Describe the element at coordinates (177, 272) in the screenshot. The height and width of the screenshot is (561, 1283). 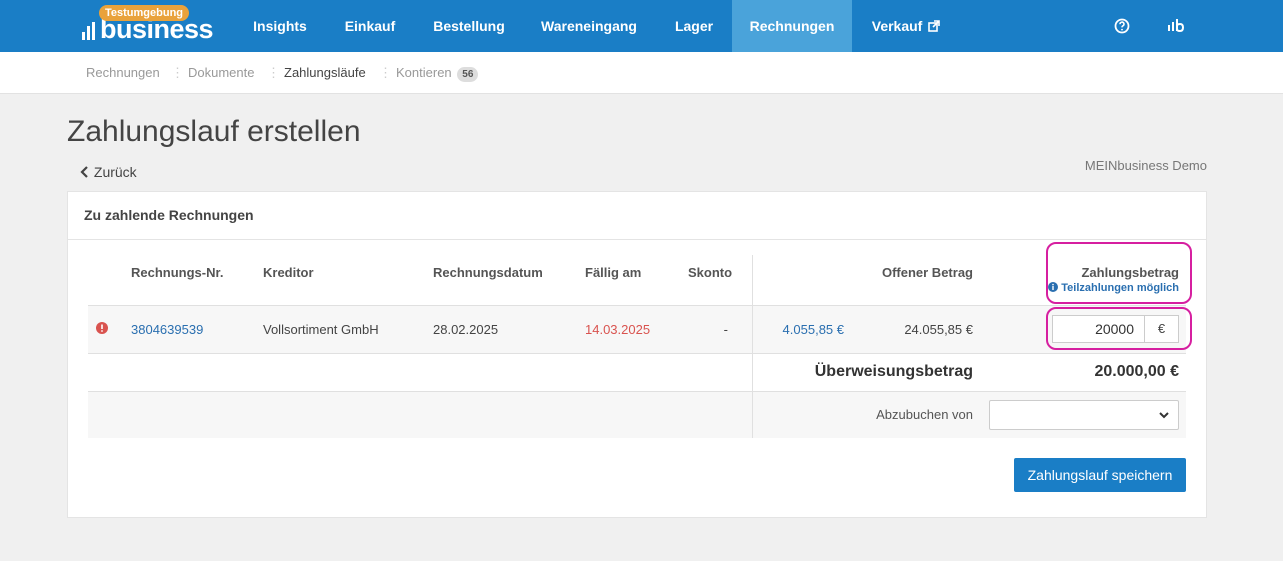
I see `col-header-rechnungs-nr: Rechnungs-Nr.` at that location.